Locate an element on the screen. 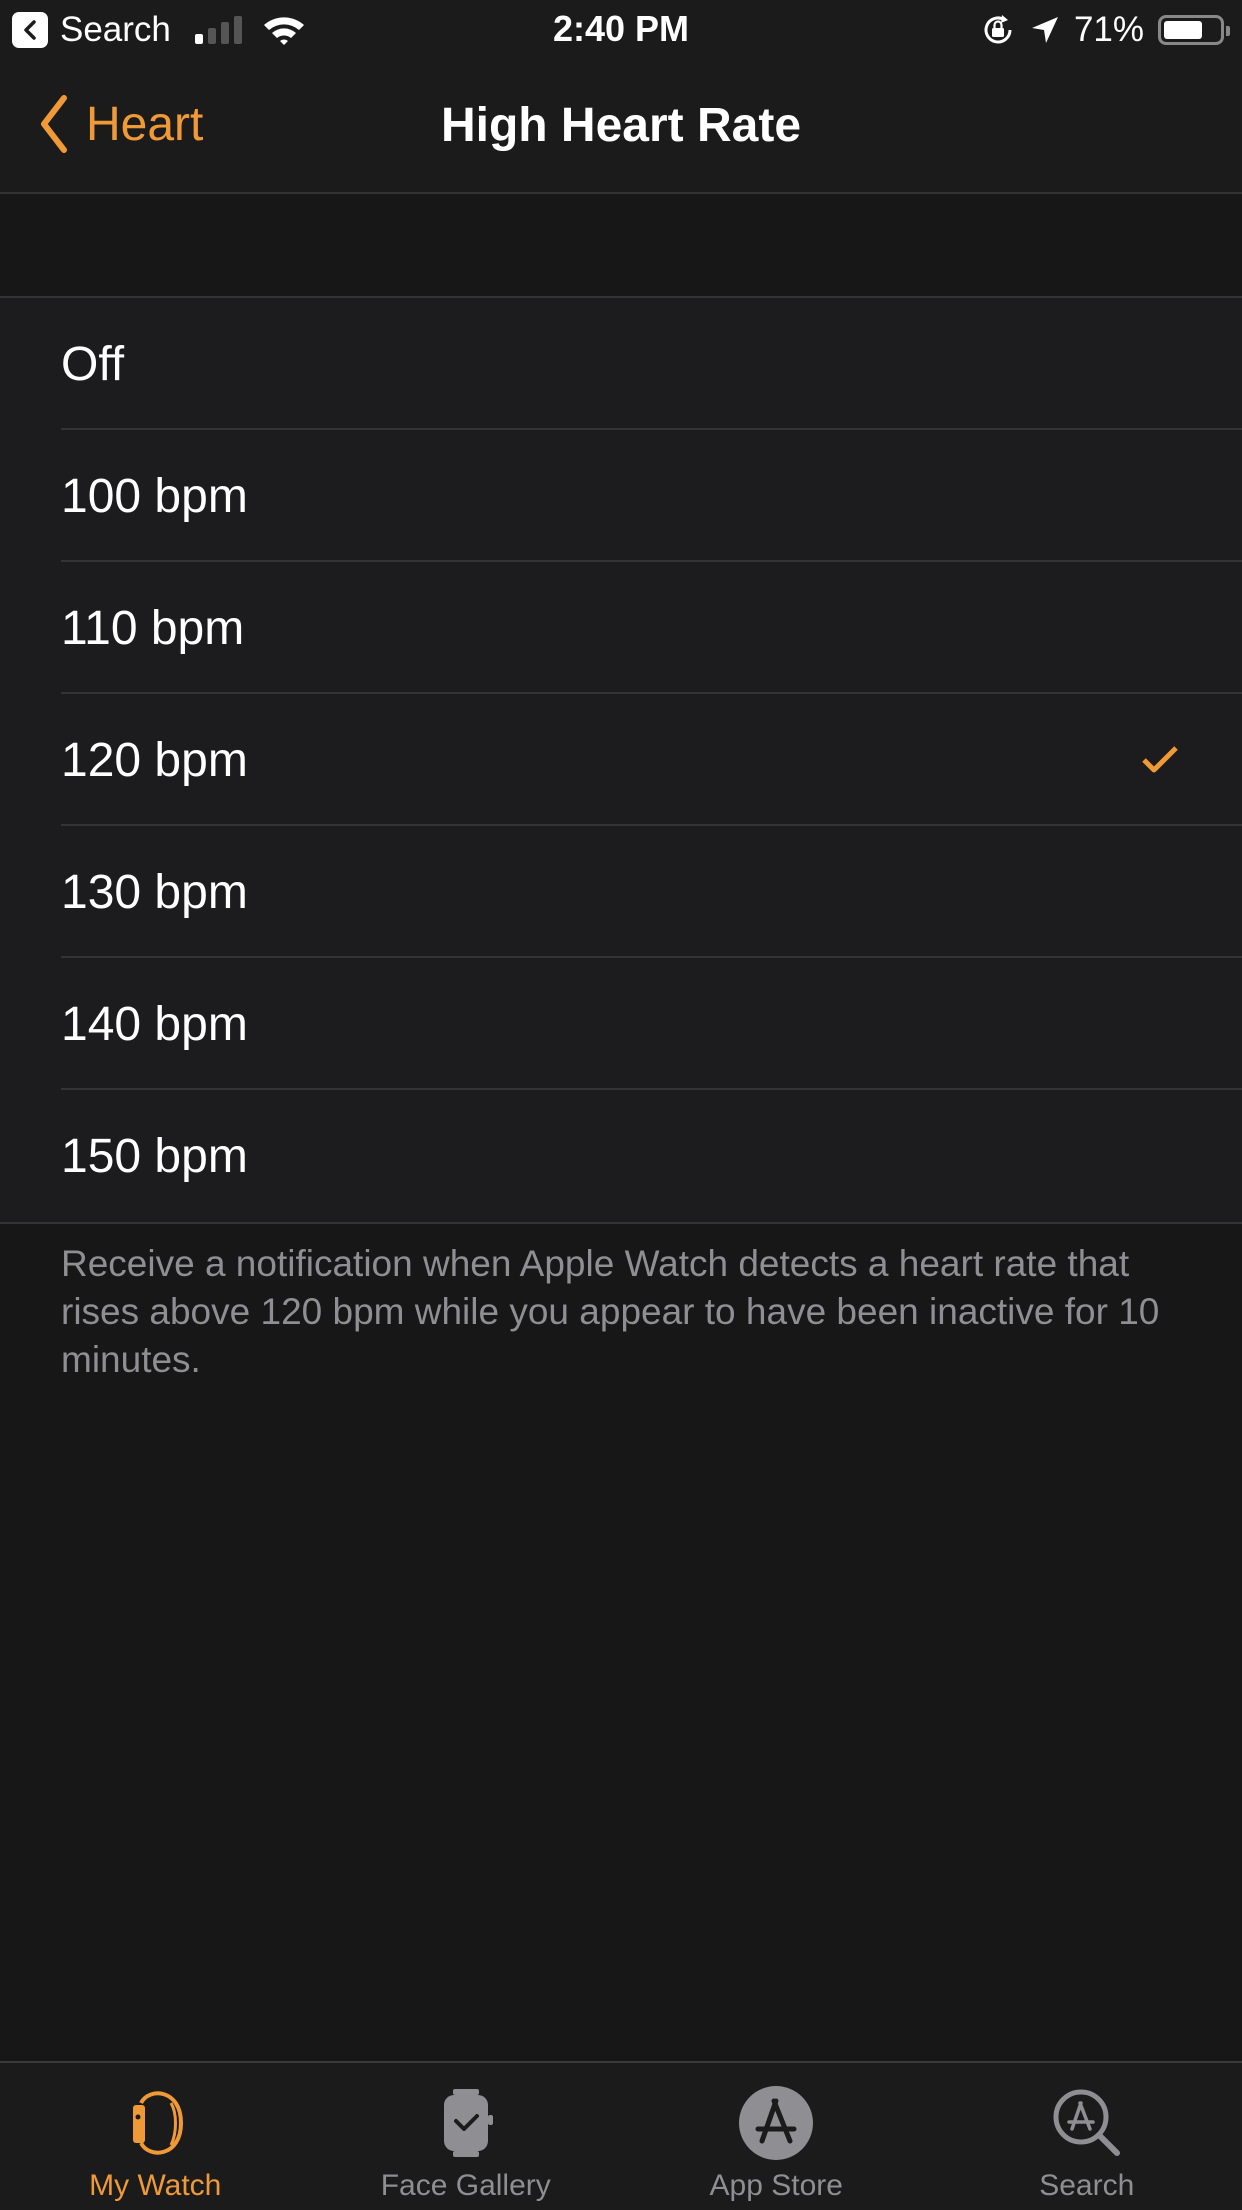 The width and height of the screenshot is (1242, 2210). tab-face-gallery: Face Gallery is located at coordinates (466, 2136).